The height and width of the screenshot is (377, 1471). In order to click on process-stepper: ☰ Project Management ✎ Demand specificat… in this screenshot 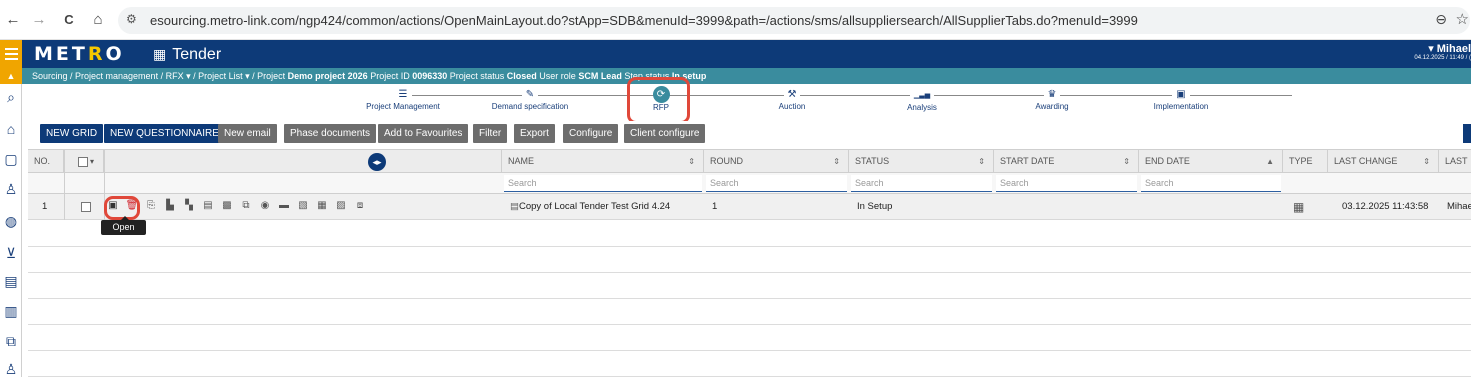, I will do `click(746, 102)`.